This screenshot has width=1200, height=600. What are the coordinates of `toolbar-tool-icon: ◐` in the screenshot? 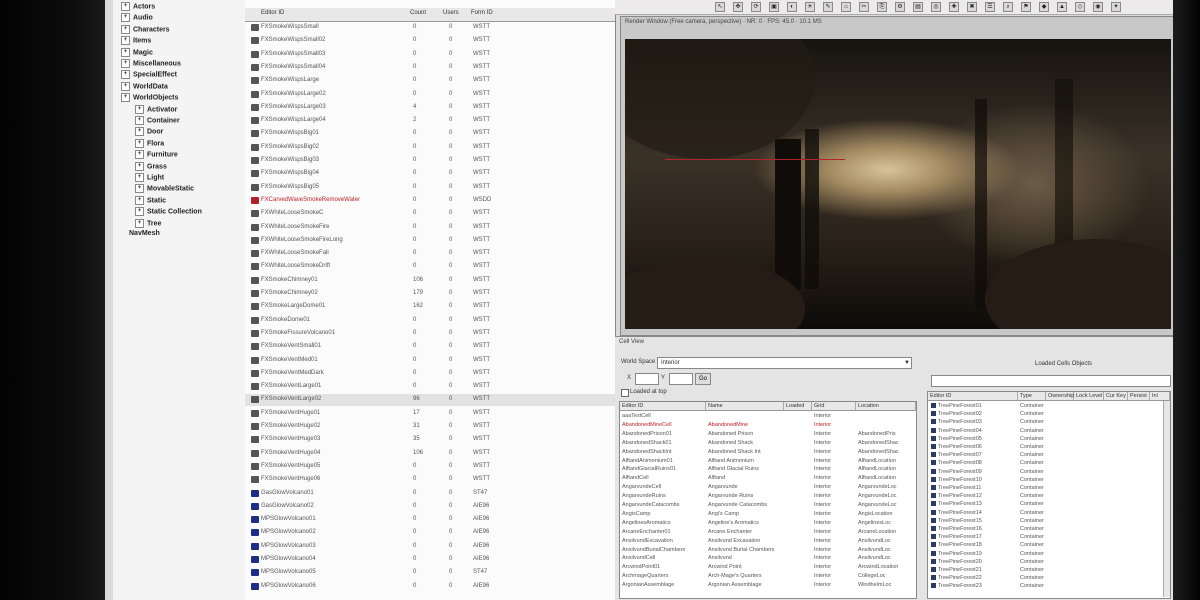 It's located at (792, 7).